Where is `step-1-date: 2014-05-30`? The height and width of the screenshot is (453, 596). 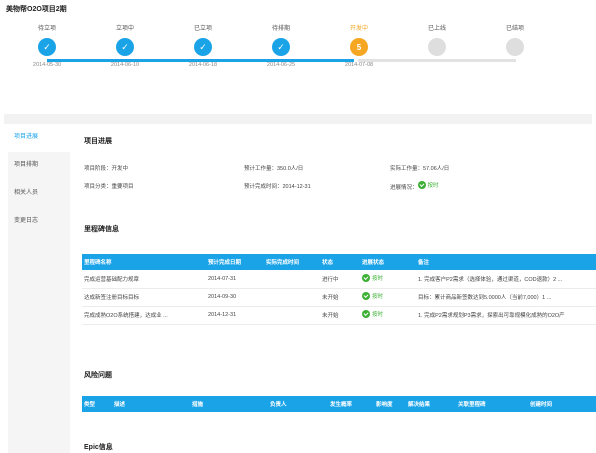 step-1-date: 2014-05-30 is located at coordinates (47, 65).